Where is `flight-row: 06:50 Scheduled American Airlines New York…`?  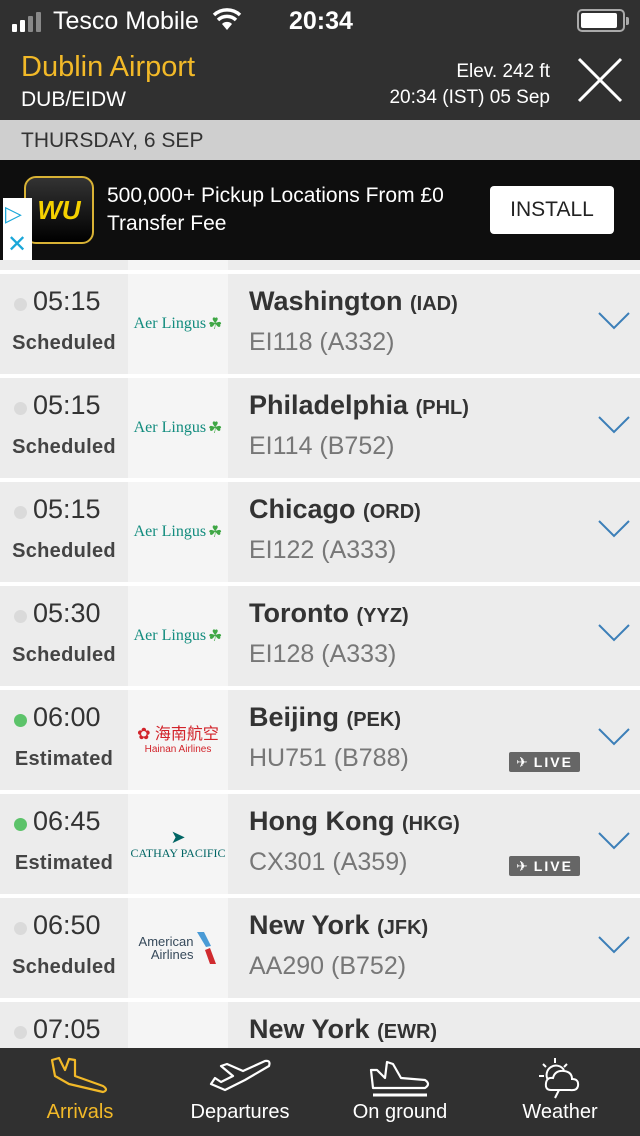
flight-row: 06:50 Scheduled American Airlines New York… is located at coordinates (320, 948).